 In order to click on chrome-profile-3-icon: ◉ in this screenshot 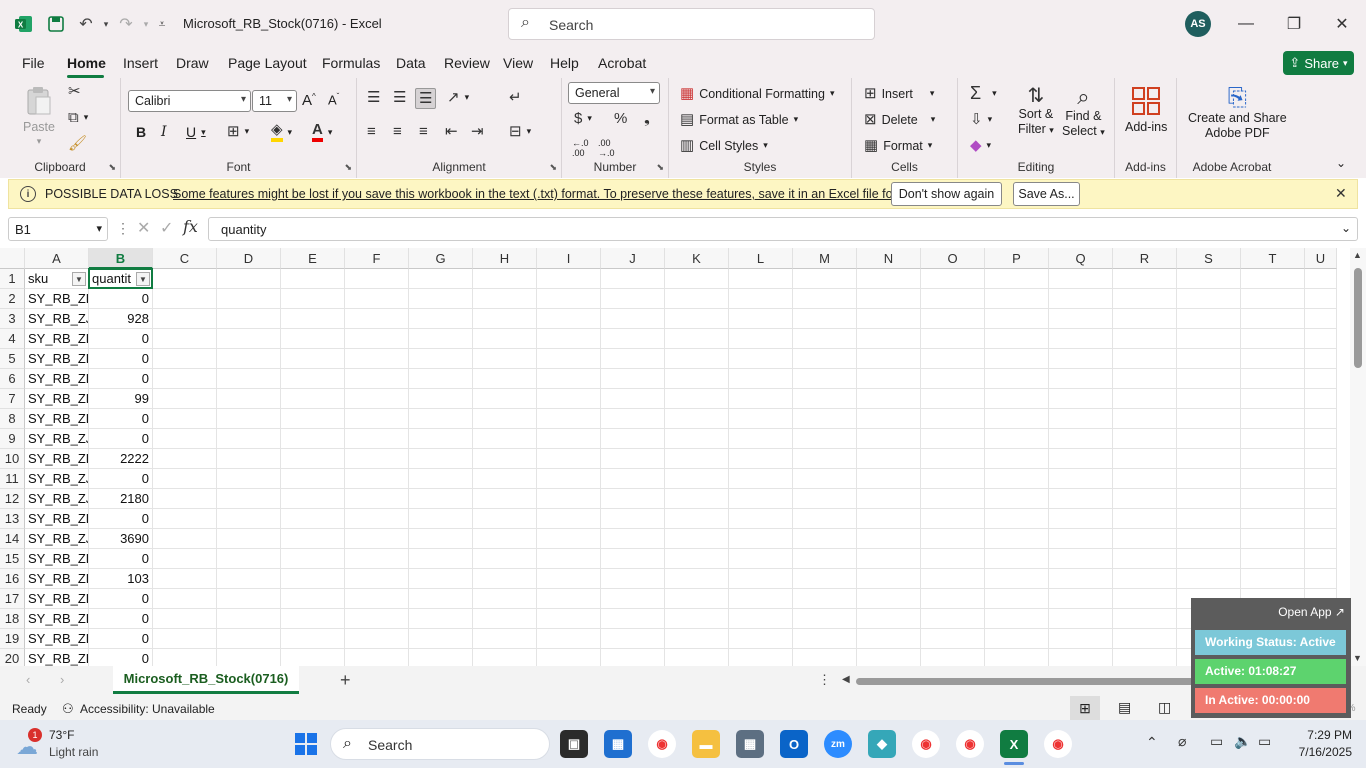, I will do `click(1058, 744)`.